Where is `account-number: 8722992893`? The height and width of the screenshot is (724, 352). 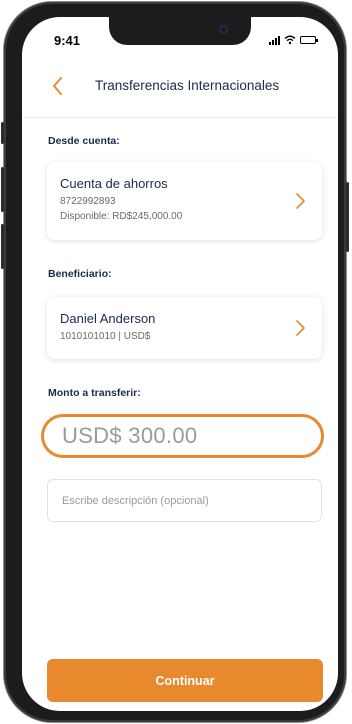 account-number: 8722992893 is located at coordinates (88, 201).